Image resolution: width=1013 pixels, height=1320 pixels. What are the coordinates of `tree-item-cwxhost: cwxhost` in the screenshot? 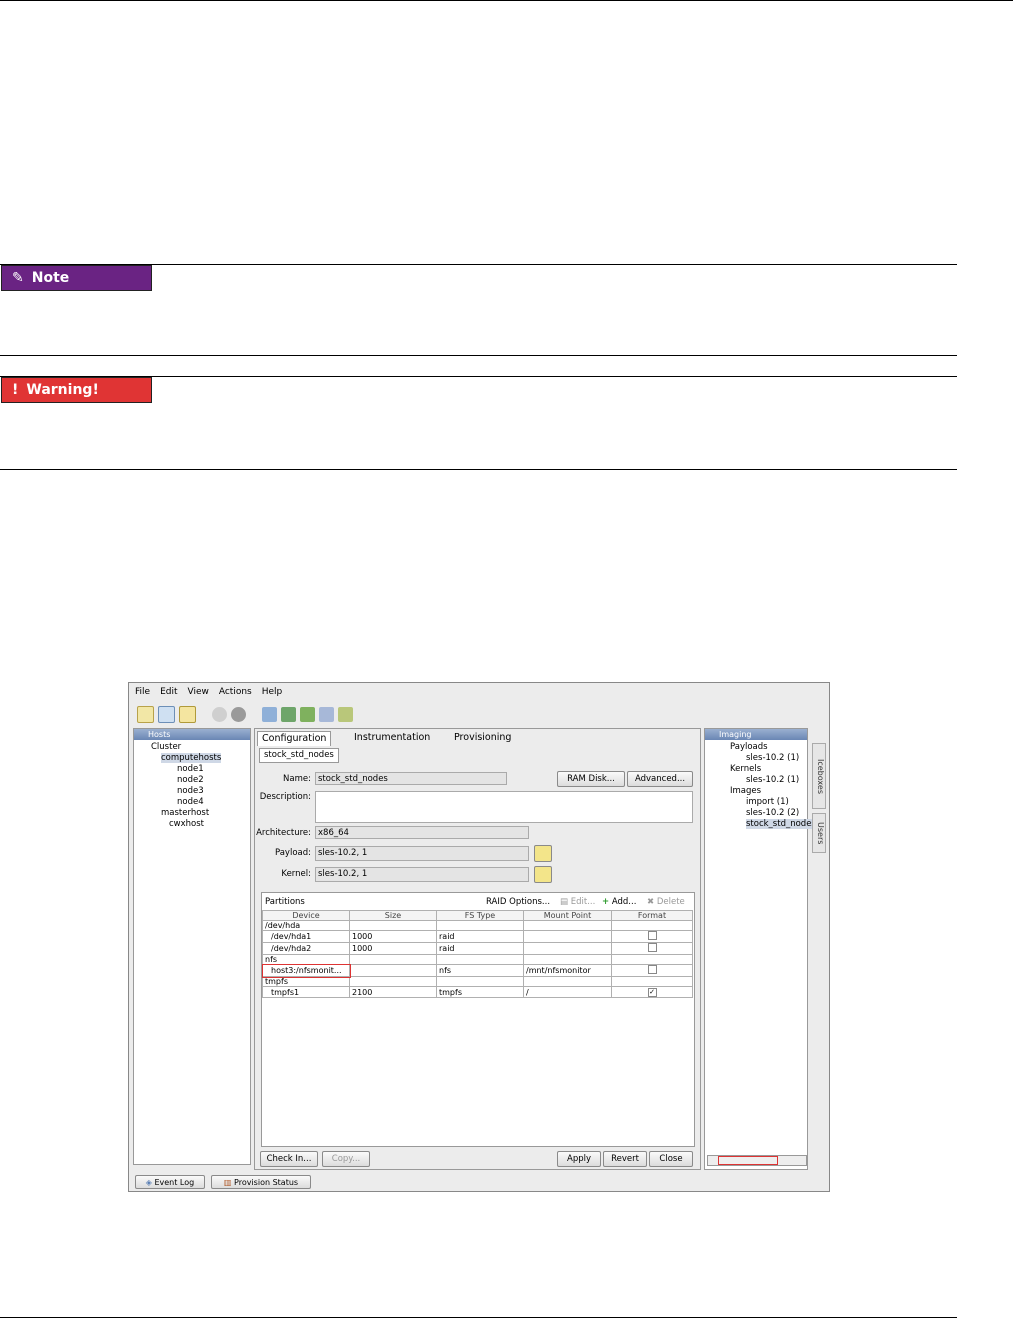 It's located at (179, 824).